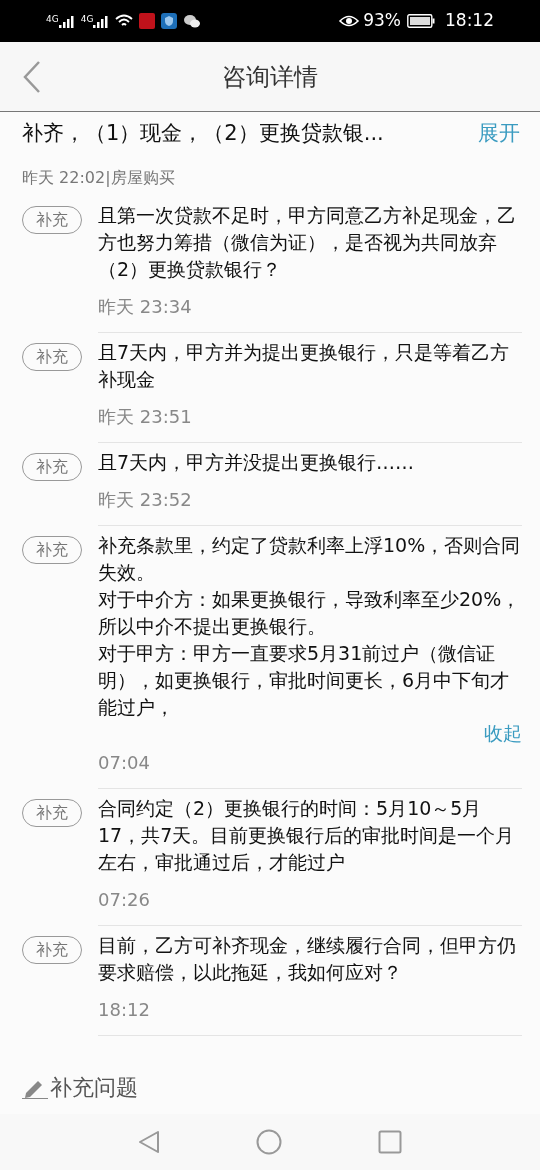  Describe the element at coordinates (390, 1142) in the screenshot. I see `recents-nav-icon` at that location.